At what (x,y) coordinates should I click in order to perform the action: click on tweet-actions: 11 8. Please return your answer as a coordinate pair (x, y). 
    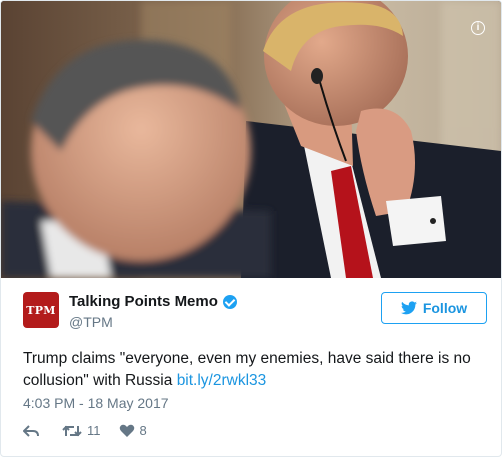
    Looking at the image, I should click on (94, 430).